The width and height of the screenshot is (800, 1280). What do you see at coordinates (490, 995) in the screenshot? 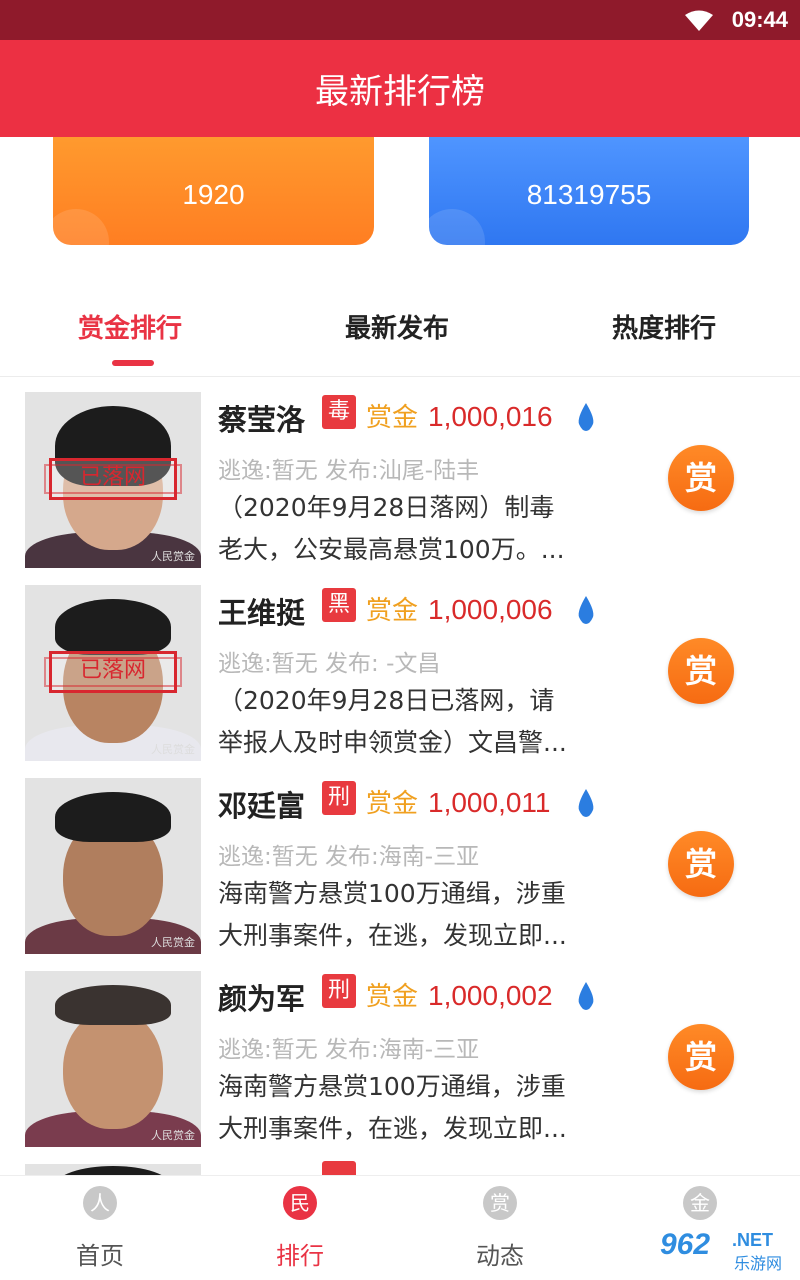
I see `bounty-amount: 1,000,002` at bounding box center [490, 995].